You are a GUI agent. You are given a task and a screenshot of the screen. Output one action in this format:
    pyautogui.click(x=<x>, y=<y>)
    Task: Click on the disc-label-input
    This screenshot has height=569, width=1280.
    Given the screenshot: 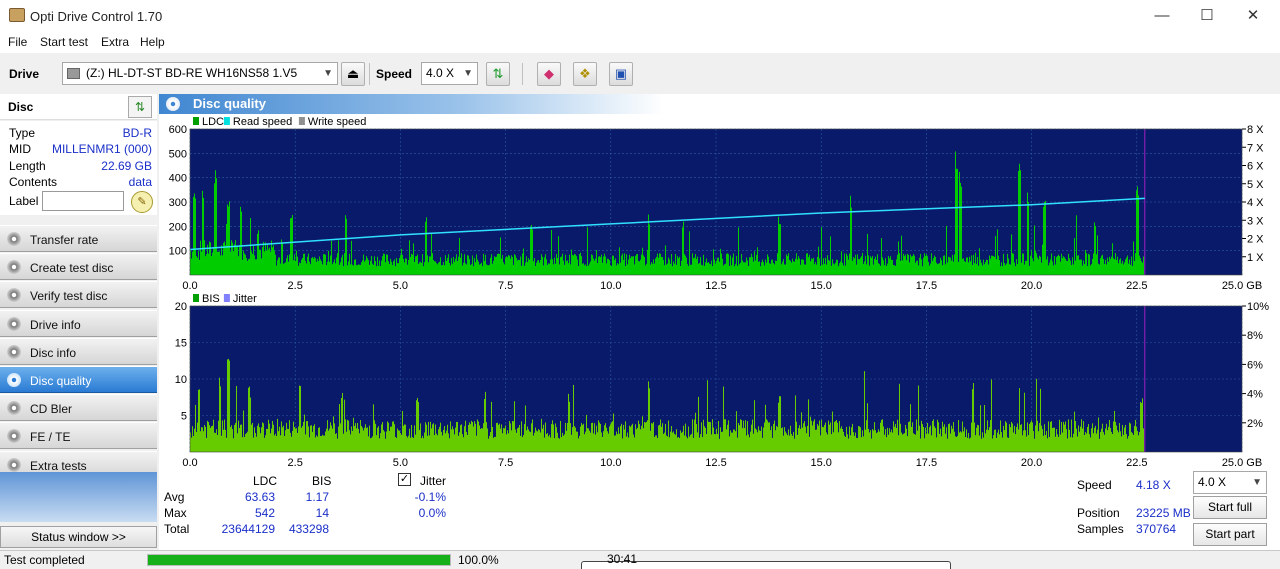 What is the action you would take?
    pyautogui.click(x=83, y=201)
    